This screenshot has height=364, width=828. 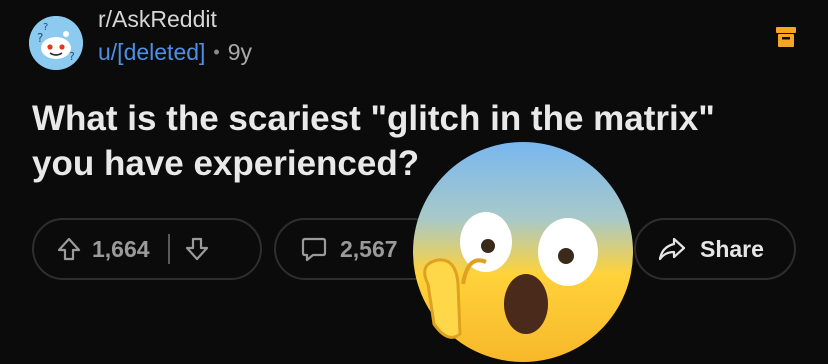 What do you see at coordinates (240, 52) in the screenshot?
I see `post-age: 9y` at bounding box center [240, 52].